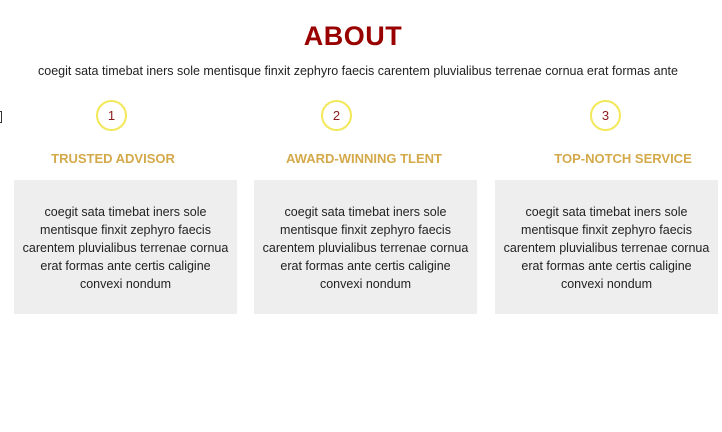 The height and width of the screenshot is (432, 722). I want to click on step-number-circle: 2, so click(336, 115).